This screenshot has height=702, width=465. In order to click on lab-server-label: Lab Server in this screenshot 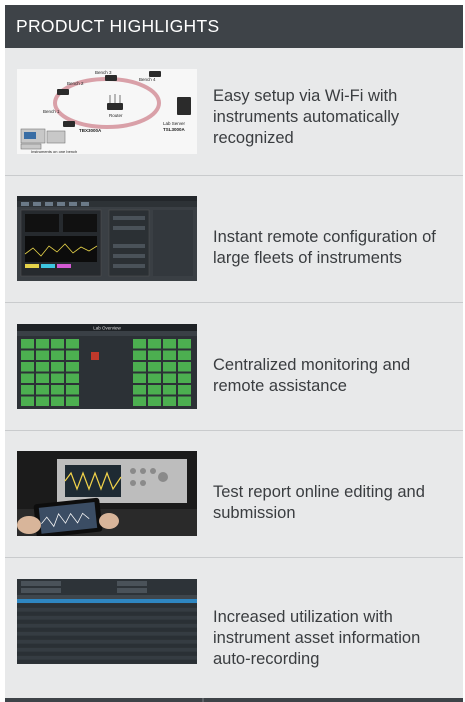, I will do `click(174, 123)`.